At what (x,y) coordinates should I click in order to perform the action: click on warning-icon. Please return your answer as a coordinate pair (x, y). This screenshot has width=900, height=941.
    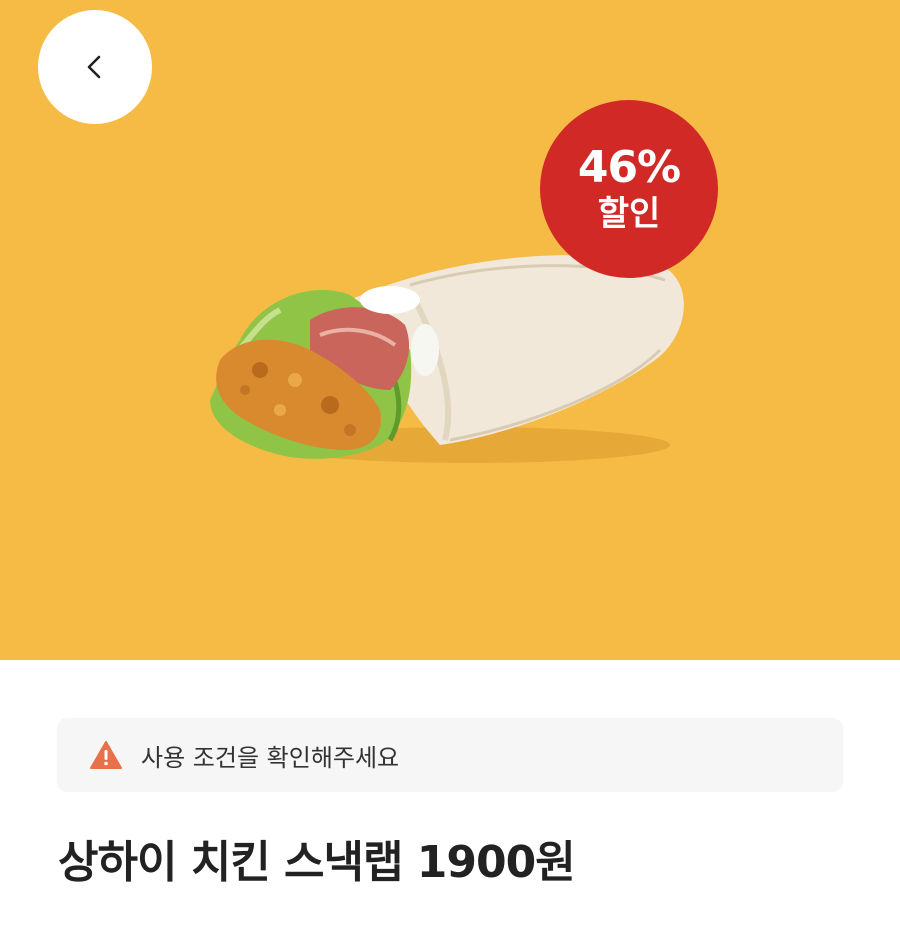
    Looking at the image, I should click on (106, 755).